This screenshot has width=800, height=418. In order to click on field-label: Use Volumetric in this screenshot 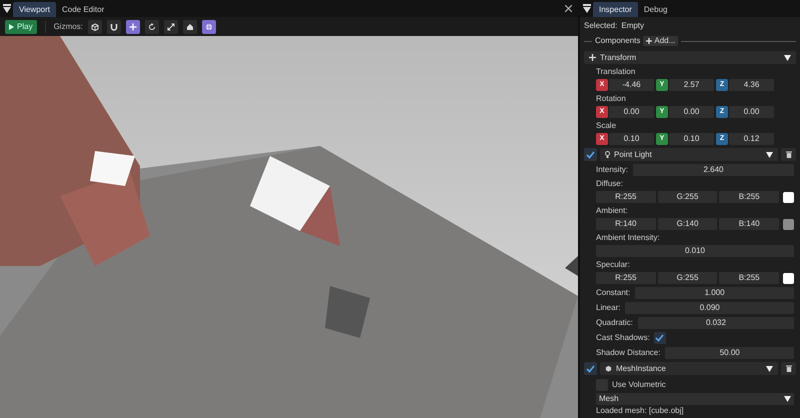, I will do `click(639, 384)`.